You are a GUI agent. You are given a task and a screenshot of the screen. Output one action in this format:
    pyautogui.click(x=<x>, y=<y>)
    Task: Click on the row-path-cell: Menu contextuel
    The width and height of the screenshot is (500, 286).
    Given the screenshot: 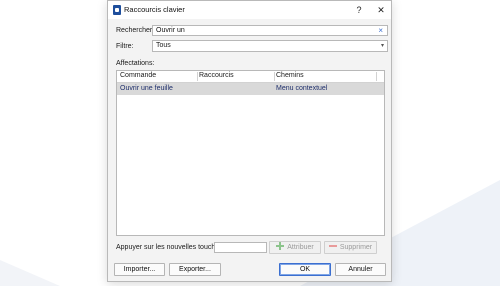 What is the action you would take?
    pyautogui.click(x=302, y=88)
    